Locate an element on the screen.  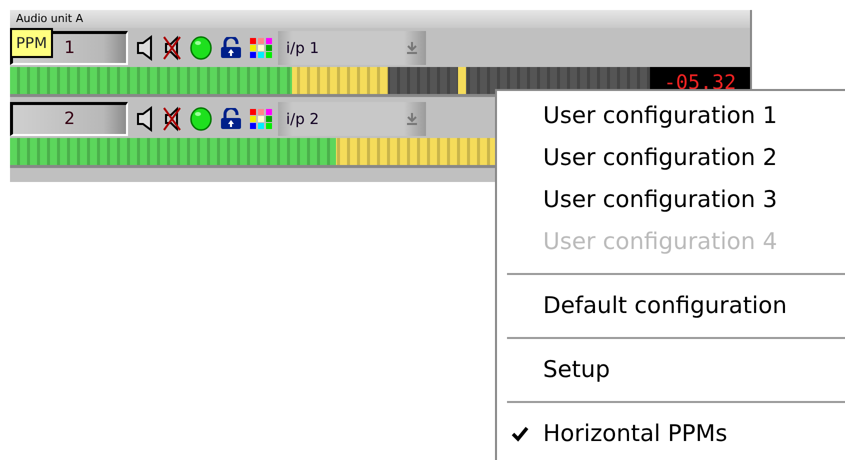
menu-item: User configuration 3 is located at coordinates (671, 200).